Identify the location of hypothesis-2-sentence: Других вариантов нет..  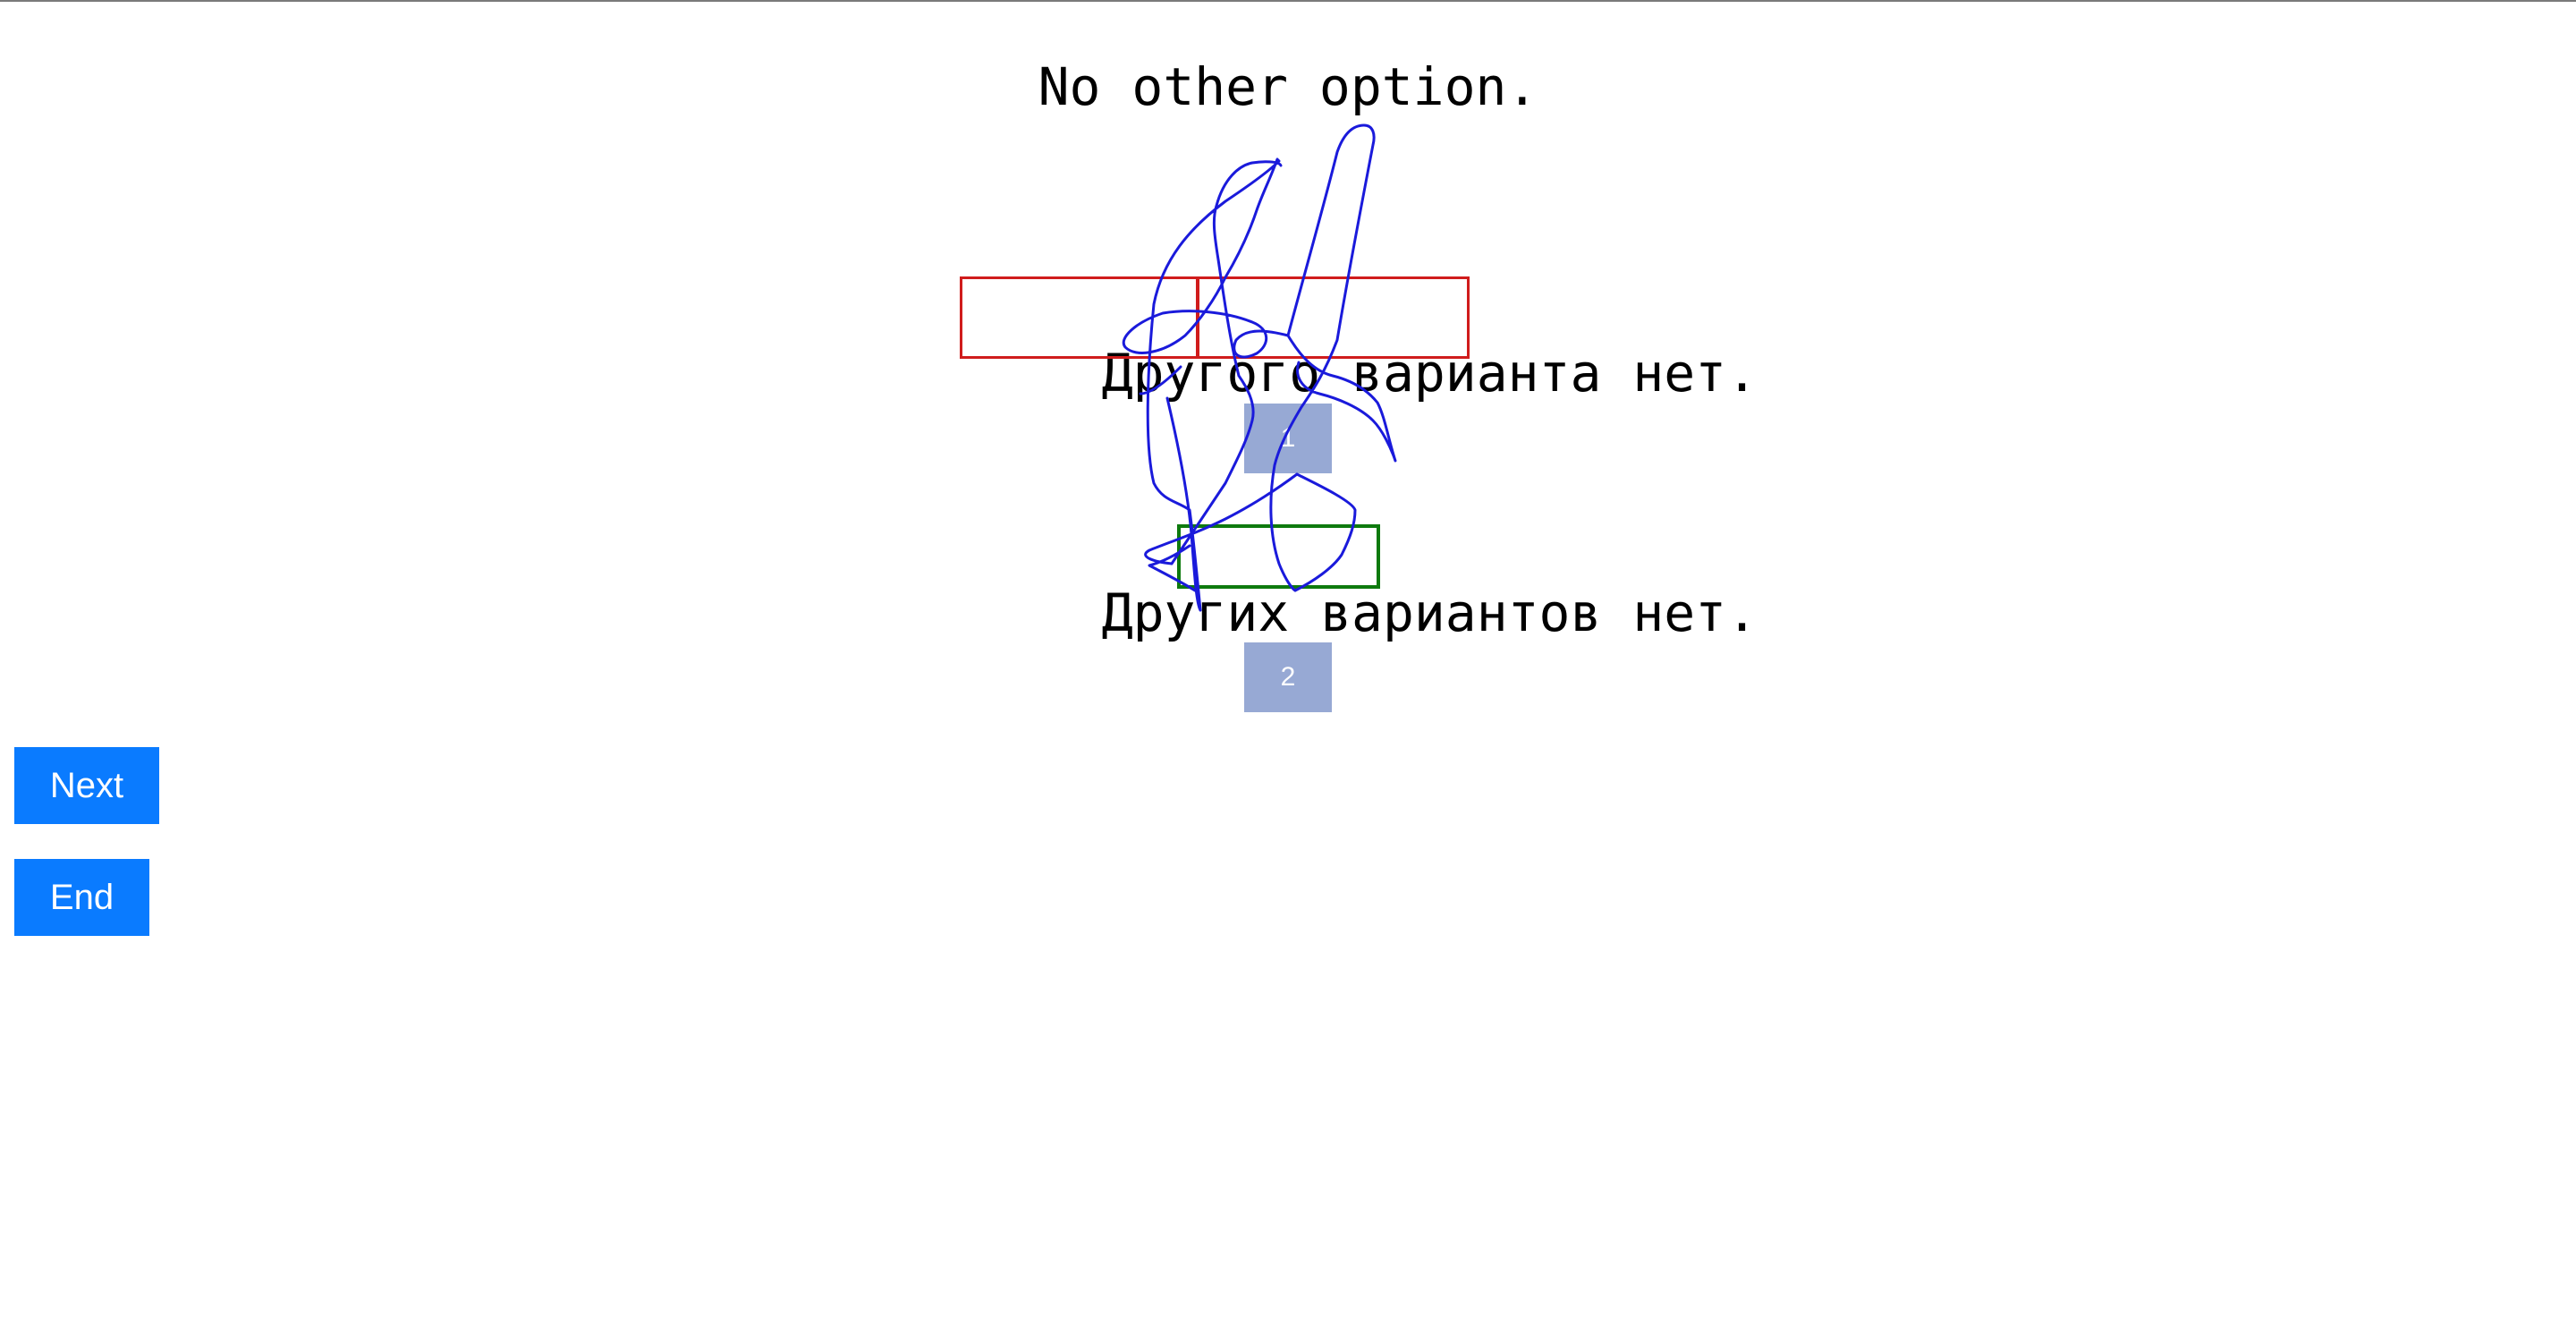
(1367, 613).